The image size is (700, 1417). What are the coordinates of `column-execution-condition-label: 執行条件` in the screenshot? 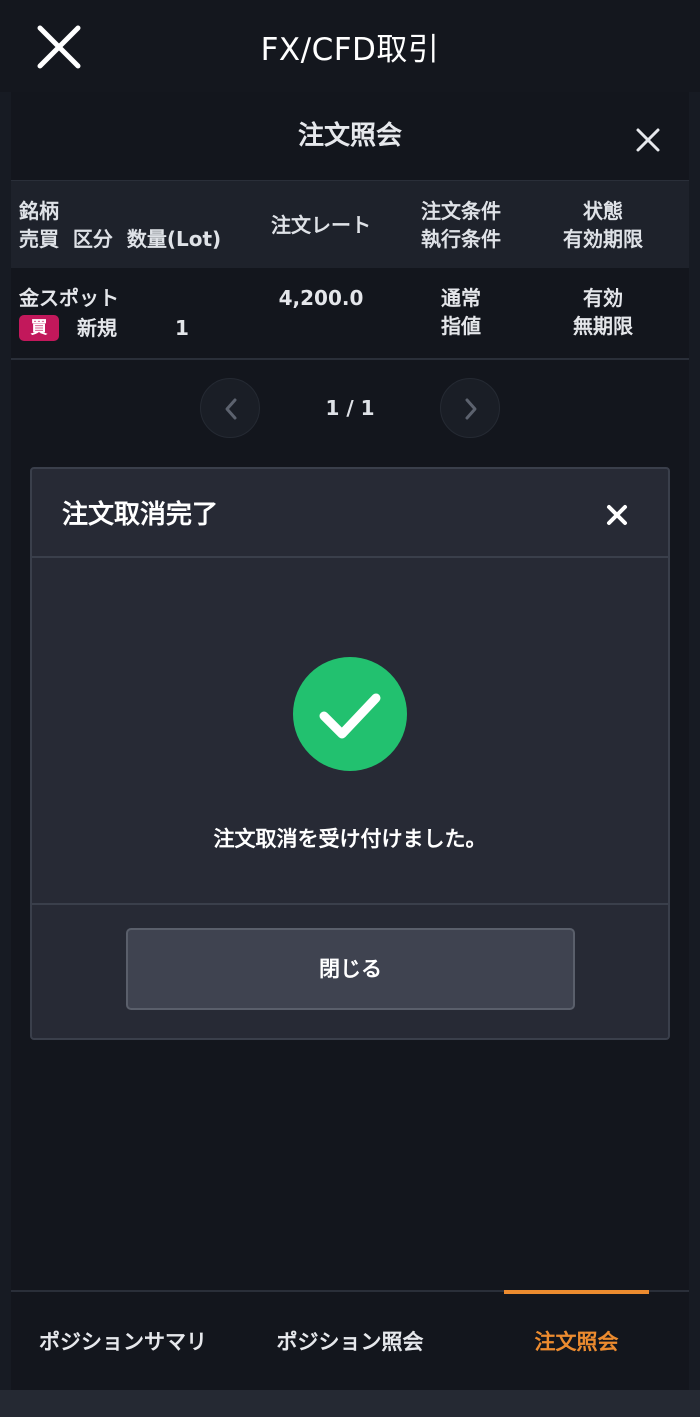 It's located at (461, 239).